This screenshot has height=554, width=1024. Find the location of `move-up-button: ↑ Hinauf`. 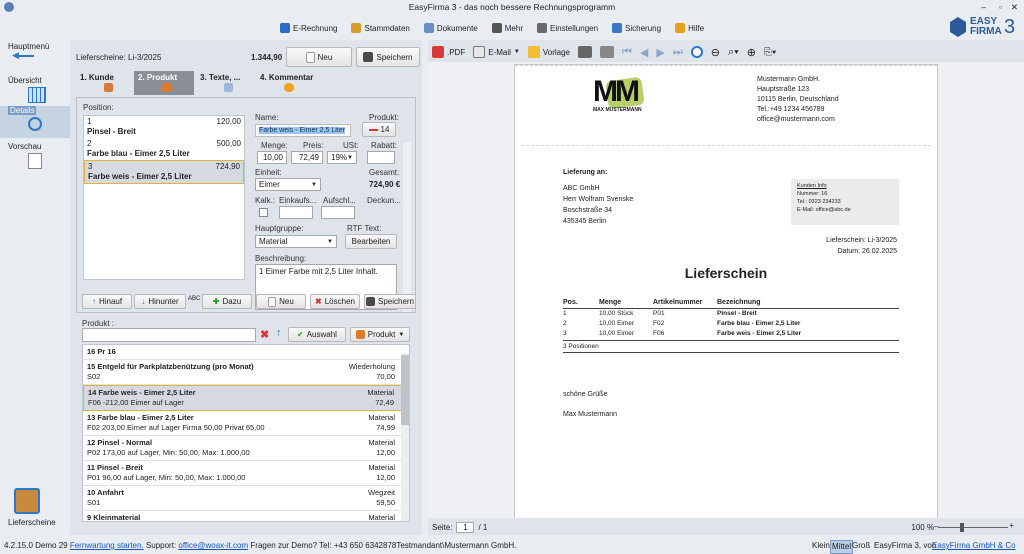

move-up-button: ↑ Hinauf is located at coordinates (107, 301).